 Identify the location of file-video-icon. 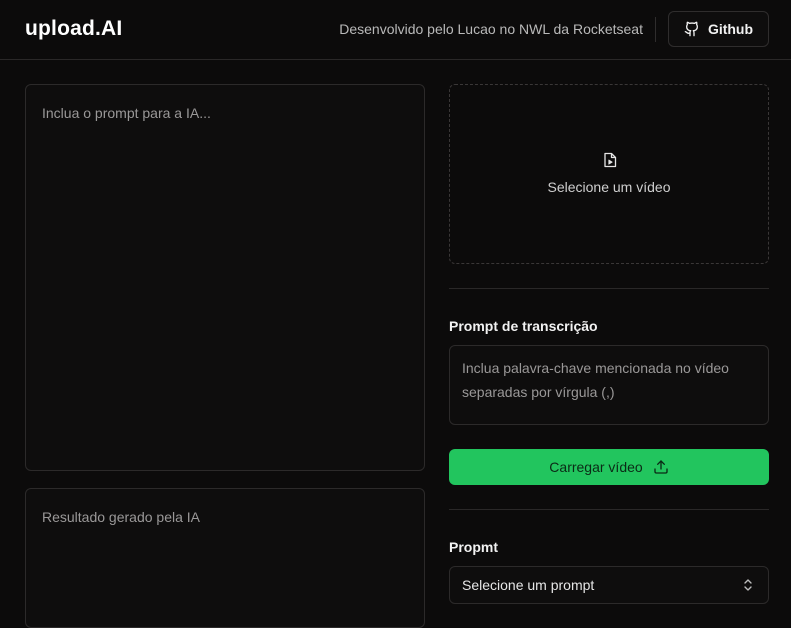
(610, 160).